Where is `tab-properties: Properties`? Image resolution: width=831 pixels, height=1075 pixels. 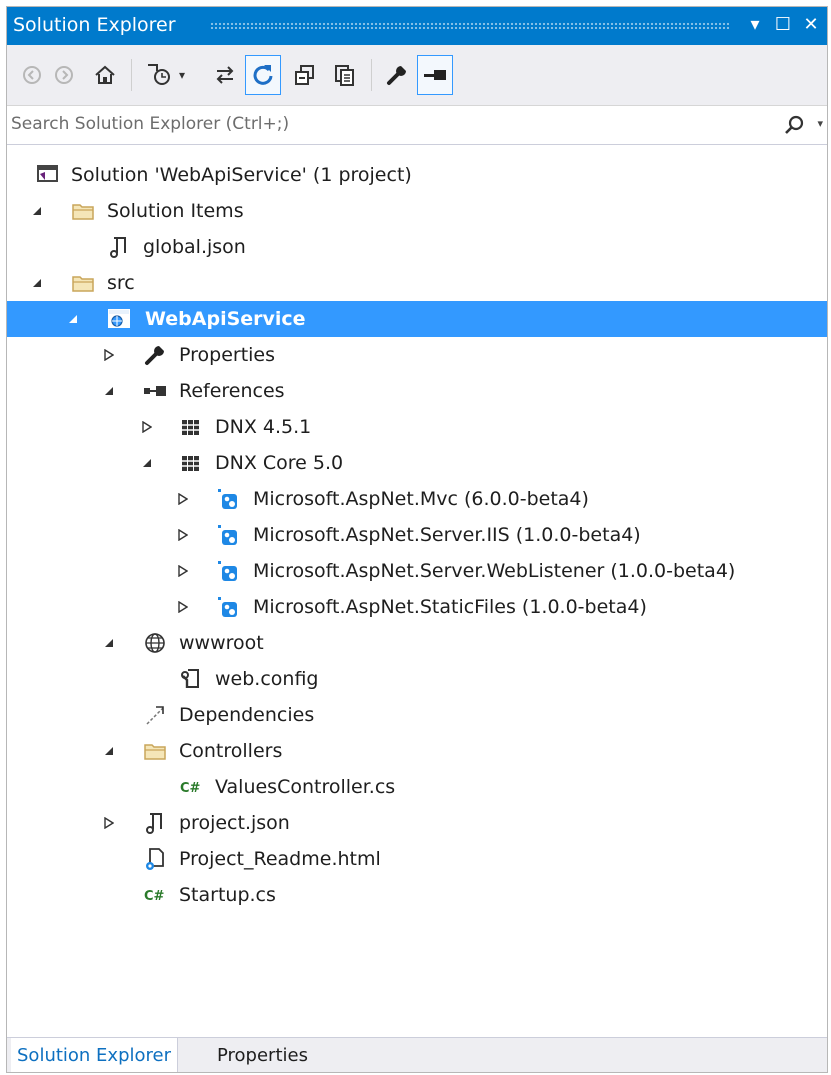 tab-properties: Properties is located at coordinates (262, 1055).